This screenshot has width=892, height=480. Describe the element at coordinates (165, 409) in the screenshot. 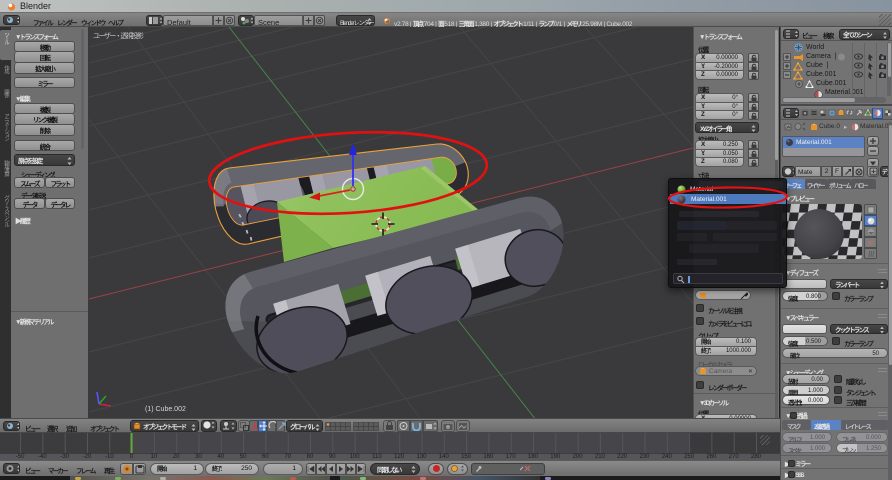

I see `svg-text: (1) Cube.002` at that location.